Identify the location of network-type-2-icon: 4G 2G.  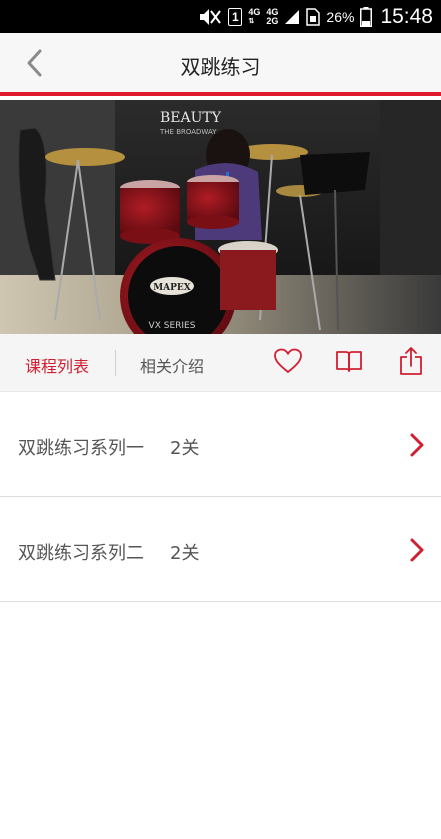
(272, 16).